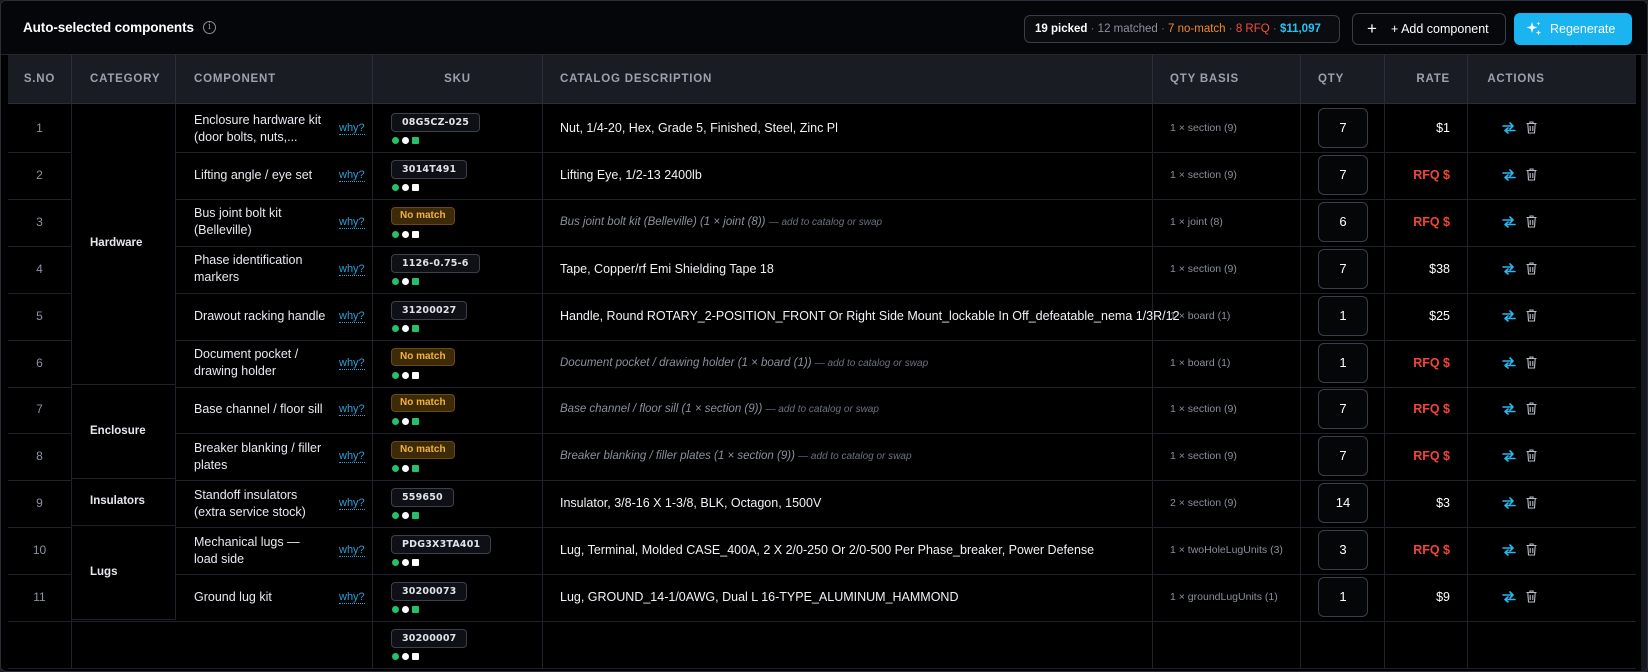  I want to click on category-label: Lugs, so click(104, 572).